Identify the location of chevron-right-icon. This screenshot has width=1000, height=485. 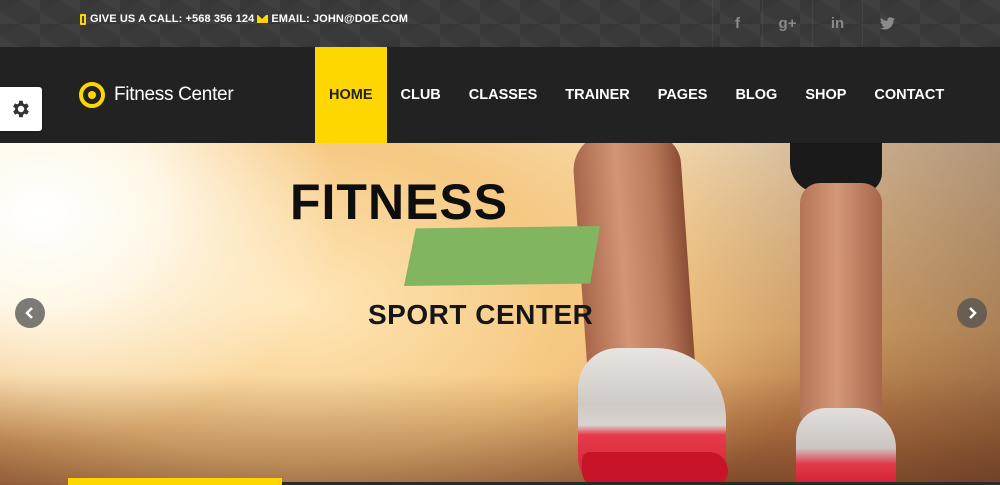
(973, 313).